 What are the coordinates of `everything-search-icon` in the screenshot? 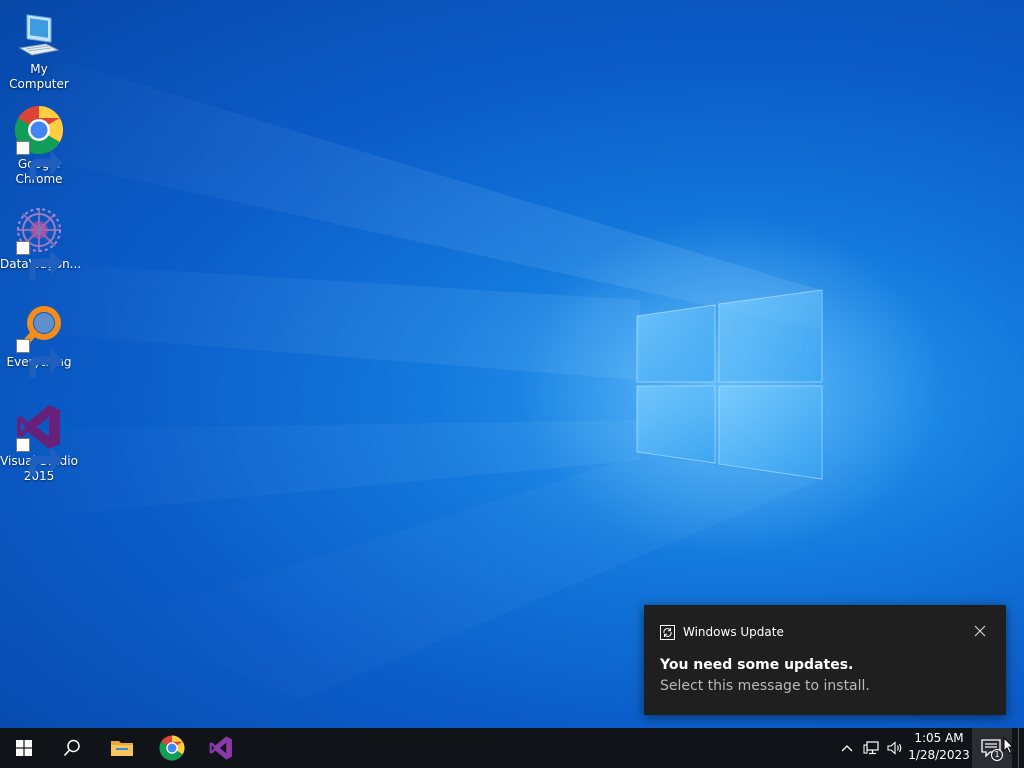 It's located at (39, 340).